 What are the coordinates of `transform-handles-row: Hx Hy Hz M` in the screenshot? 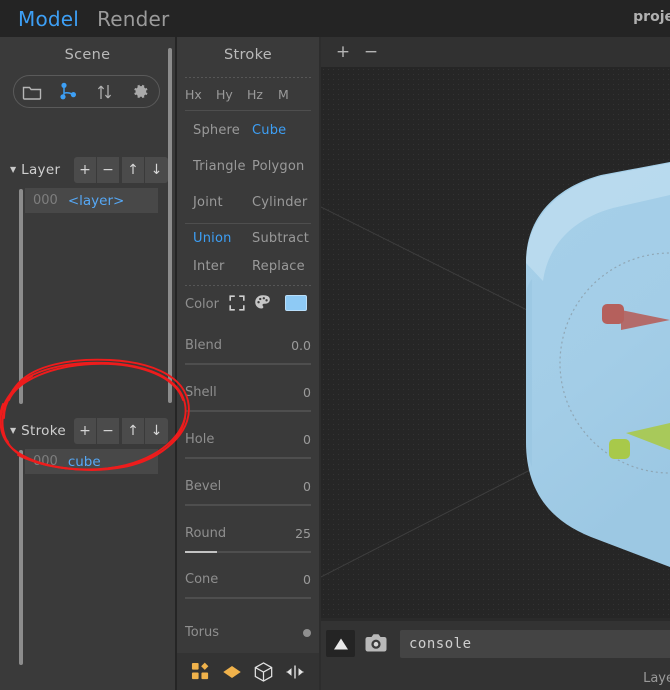 It's located at (248, 94).